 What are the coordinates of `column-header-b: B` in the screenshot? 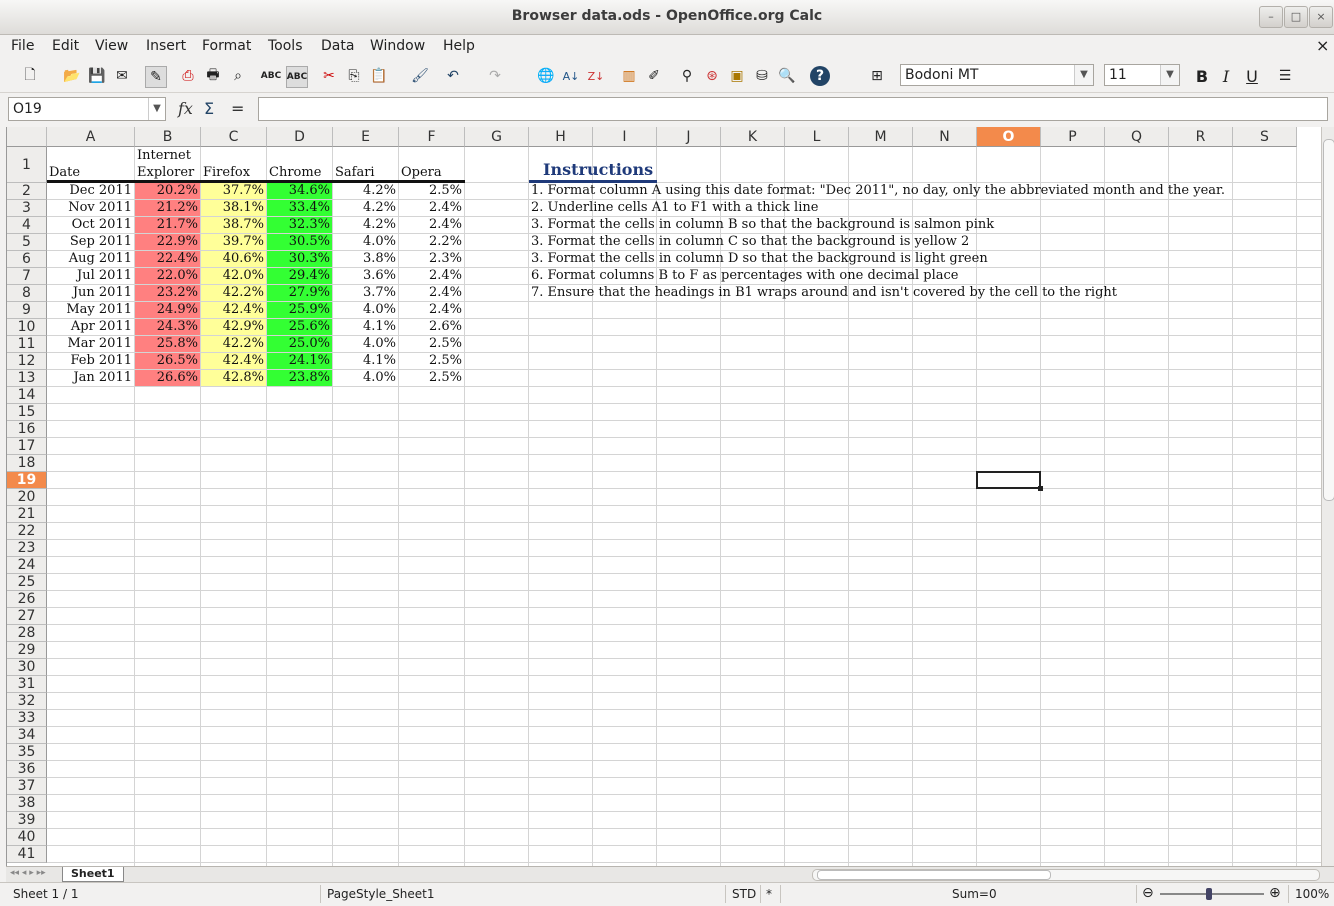 It's located at (168, 137).